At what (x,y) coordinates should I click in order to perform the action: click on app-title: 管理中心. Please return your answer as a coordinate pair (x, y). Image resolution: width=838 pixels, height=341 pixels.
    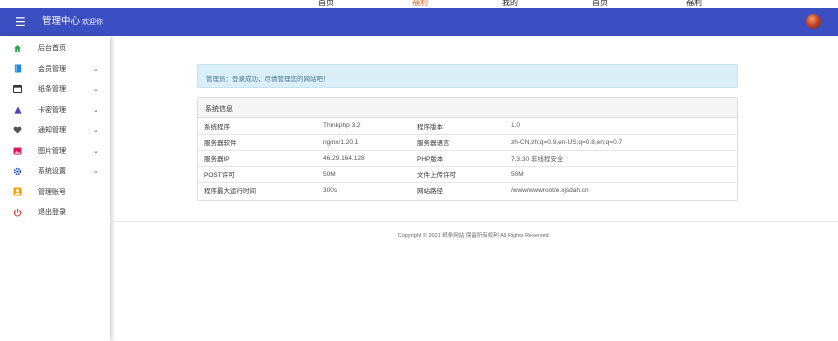
    Looking at the image, I should click on (61, 21).